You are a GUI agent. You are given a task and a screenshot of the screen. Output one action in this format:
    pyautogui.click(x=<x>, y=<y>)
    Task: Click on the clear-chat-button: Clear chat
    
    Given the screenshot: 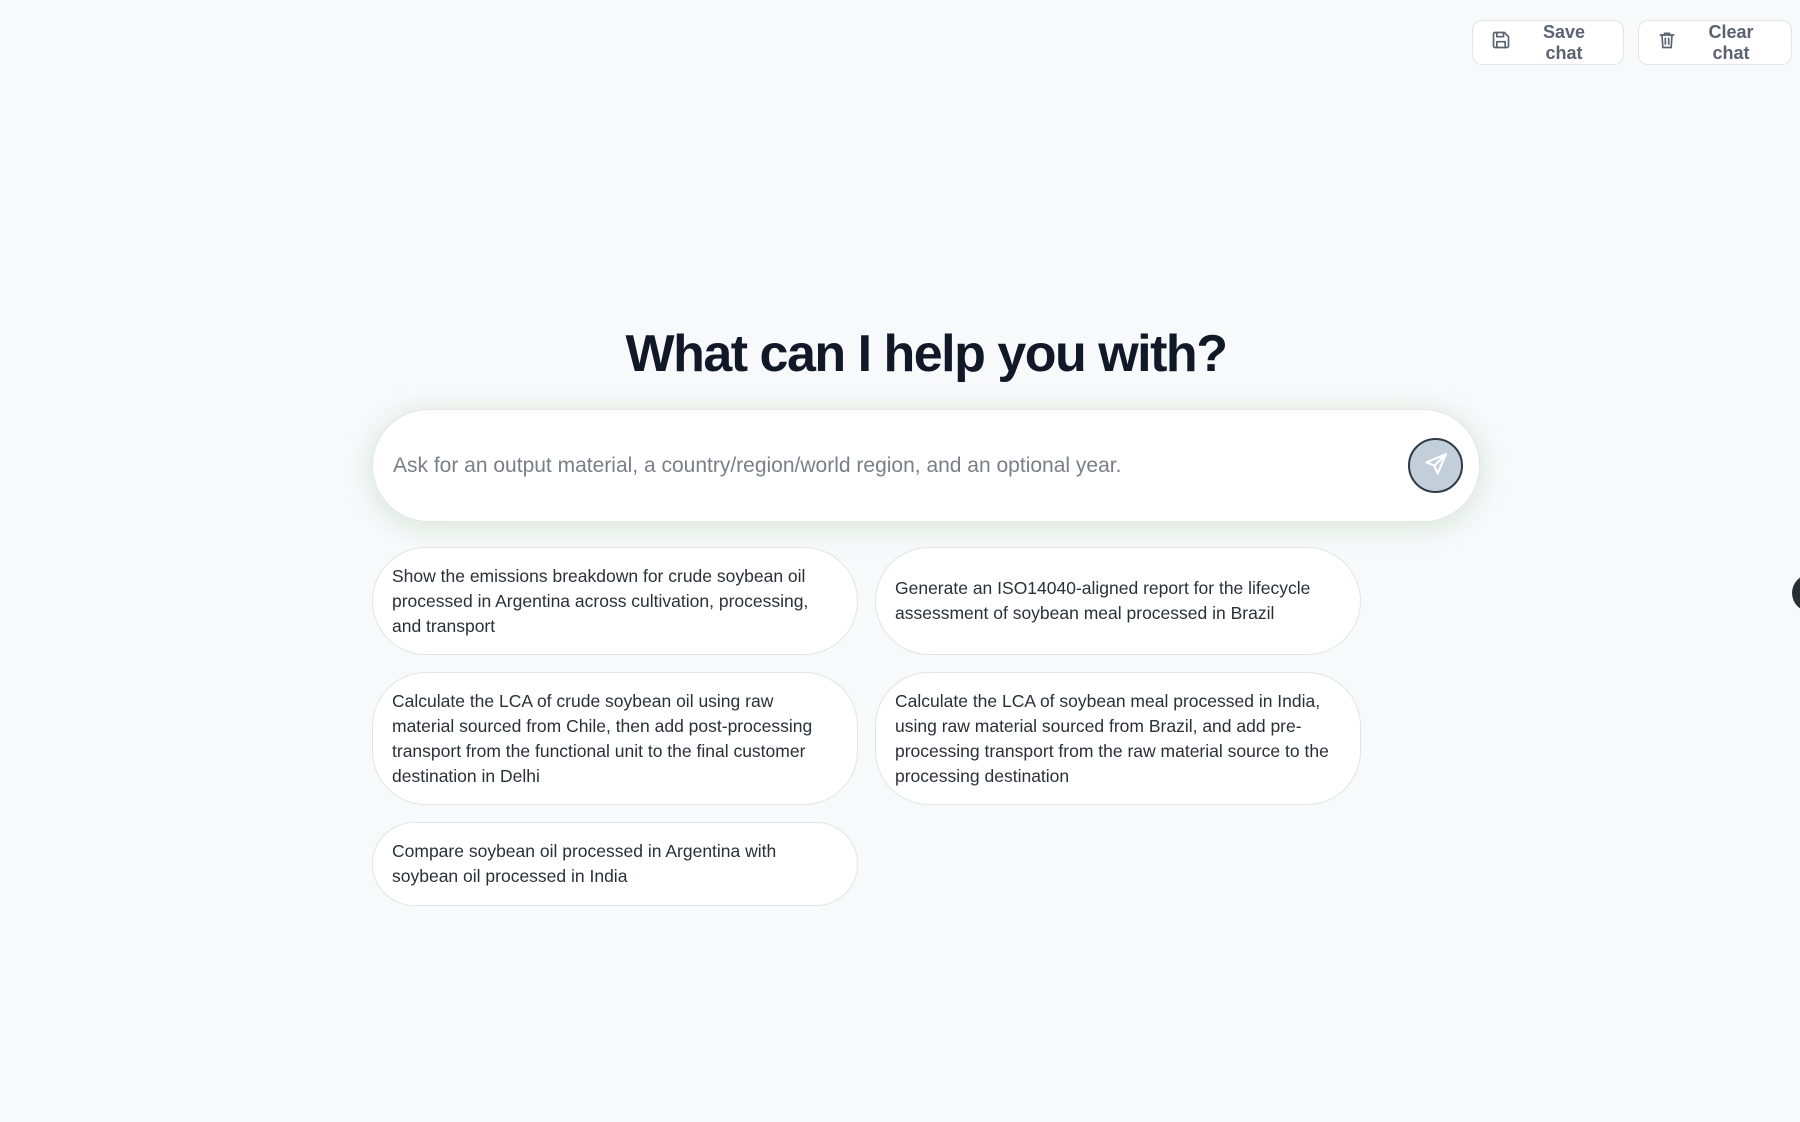 What is the action you would take?
    pyautogui.click(x=1715, y=42)
    